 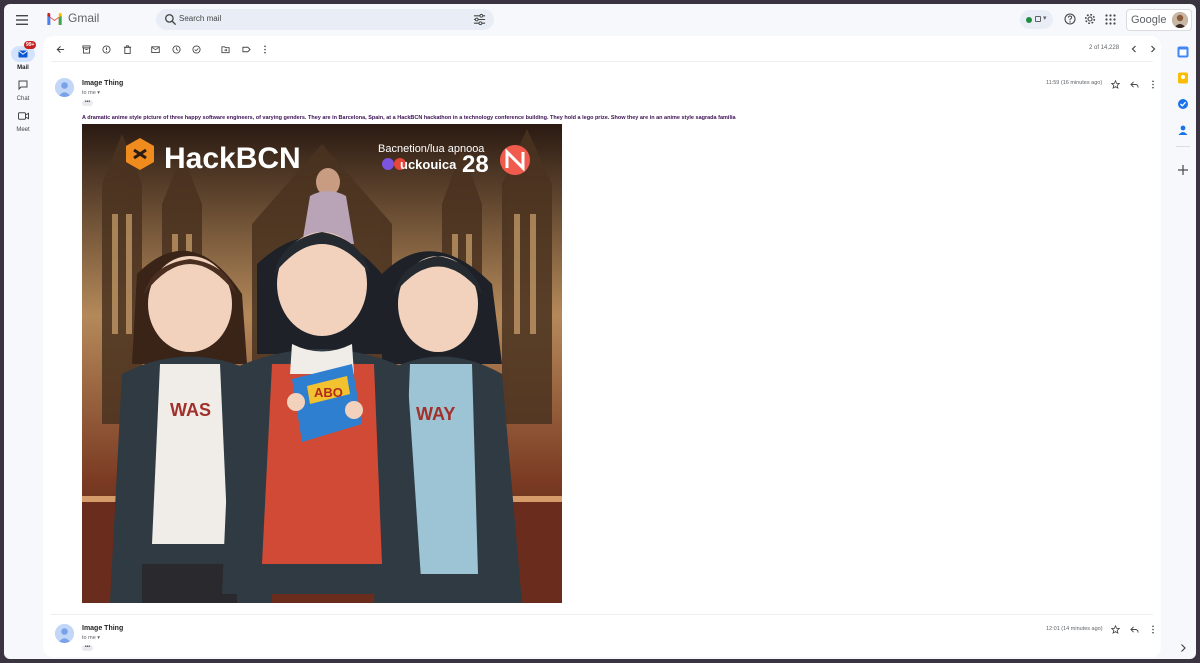 I want to click on message-divider, so click(x=602, y=614).